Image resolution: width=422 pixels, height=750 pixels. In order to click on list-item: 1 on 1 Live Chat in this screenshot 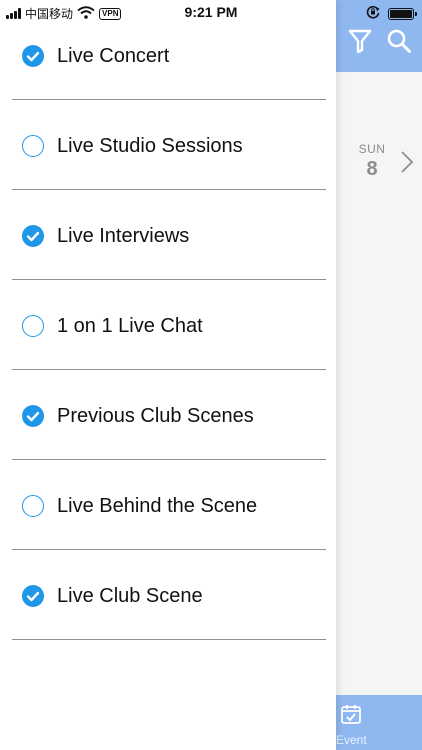, I will do `click(168, 325)`.